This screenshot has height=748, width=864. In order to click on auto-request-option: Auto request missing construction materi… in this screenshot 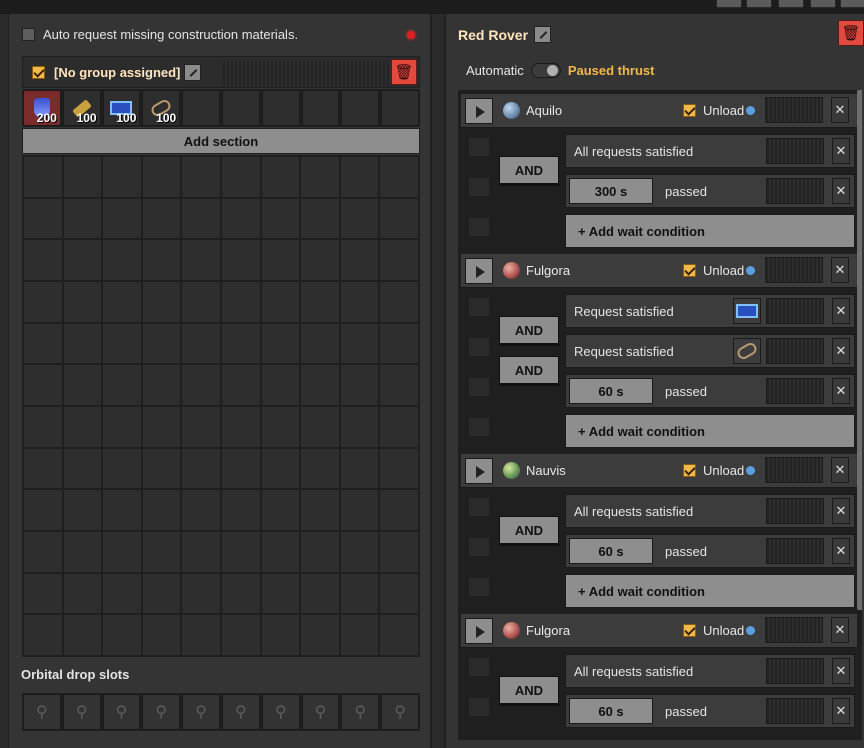, I will do `click(160, 34)`.